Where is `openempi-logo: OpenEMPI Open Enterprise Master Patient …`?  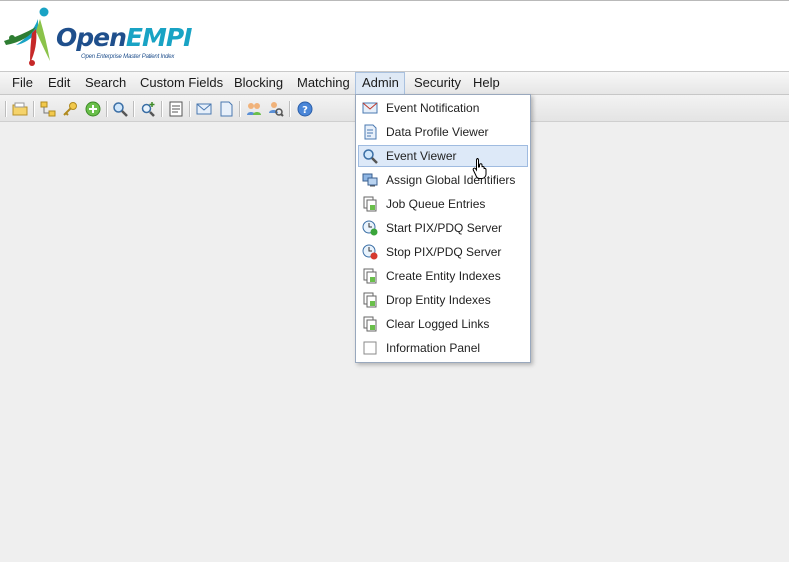
openempi-logo: OpenEMPI Open Enterprise Master Patient … is located at coordinates (97, 36).